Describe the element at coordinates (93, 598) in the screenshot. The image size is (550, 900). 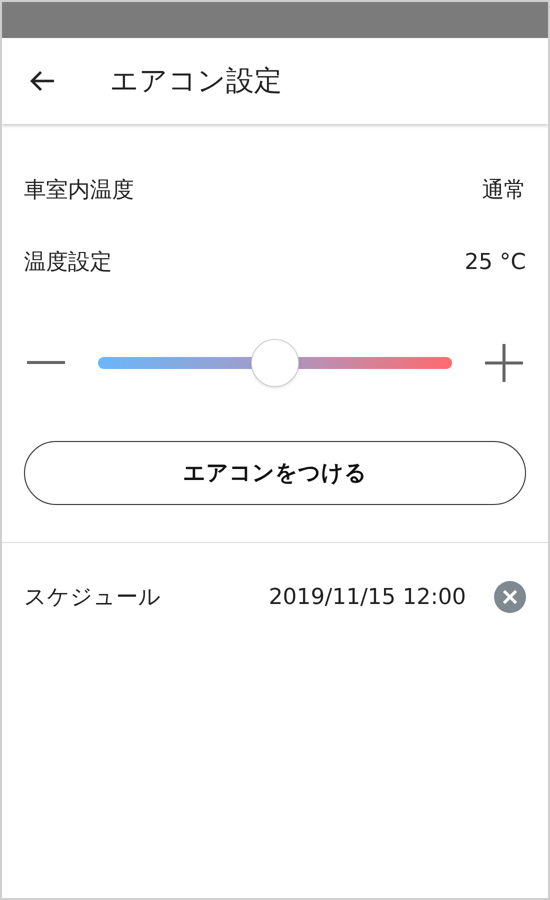
I see `schedule-label: スケジュール` at that location.